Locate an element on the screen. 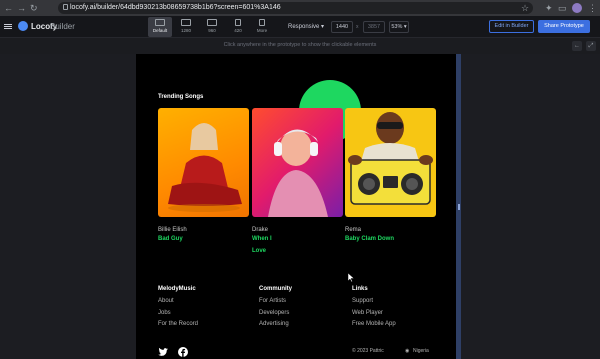  brand-sub: Builder is located at coordinates (62, 26).